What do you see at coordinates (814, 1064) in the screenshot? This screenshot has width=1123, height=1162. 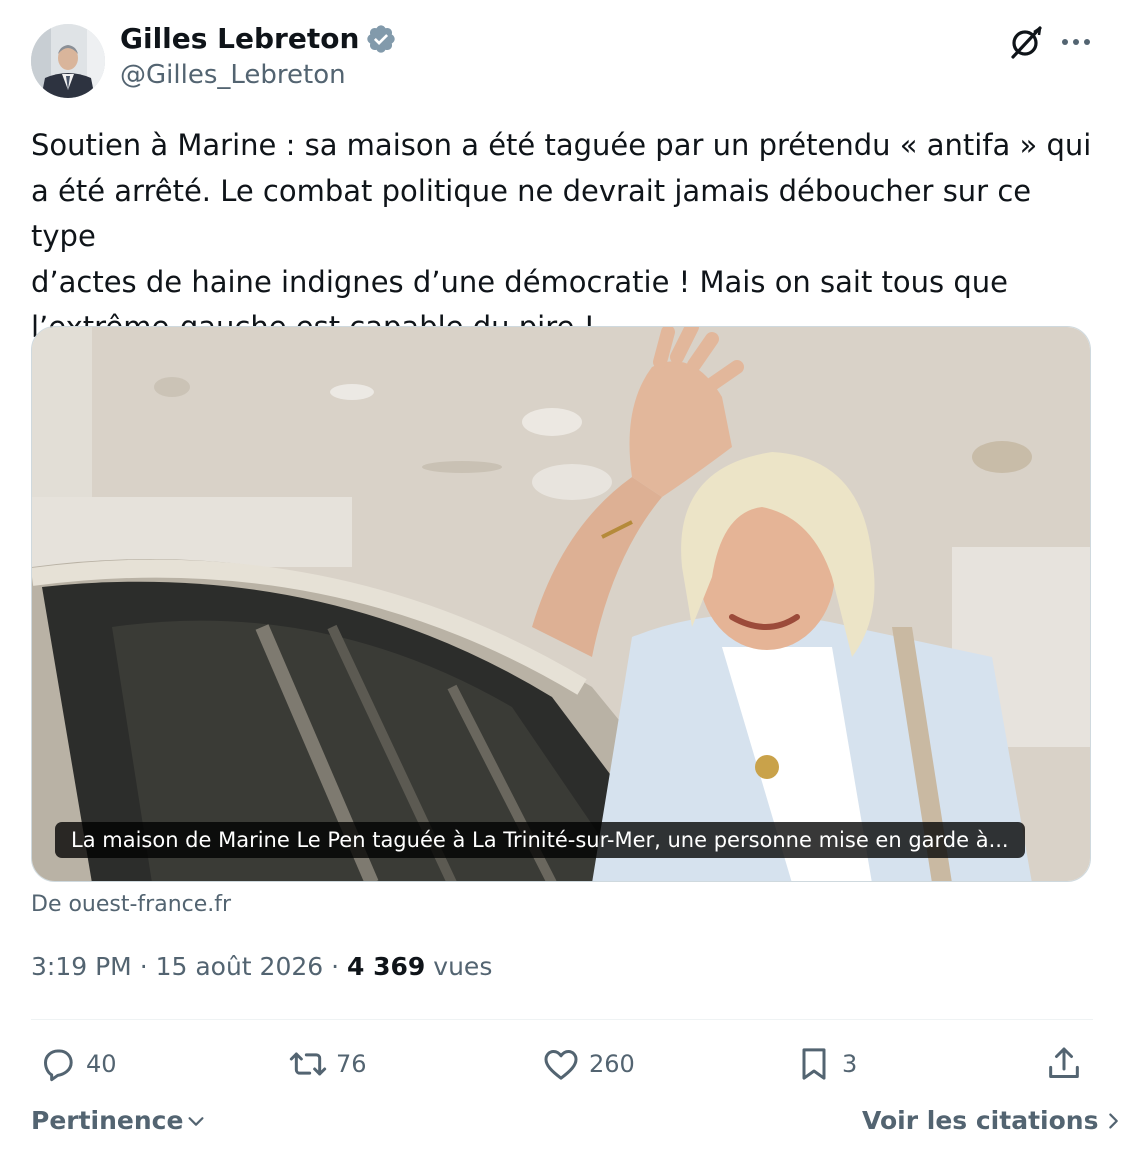 I see `bookmark-icon` at bounding box center [814, 1064].